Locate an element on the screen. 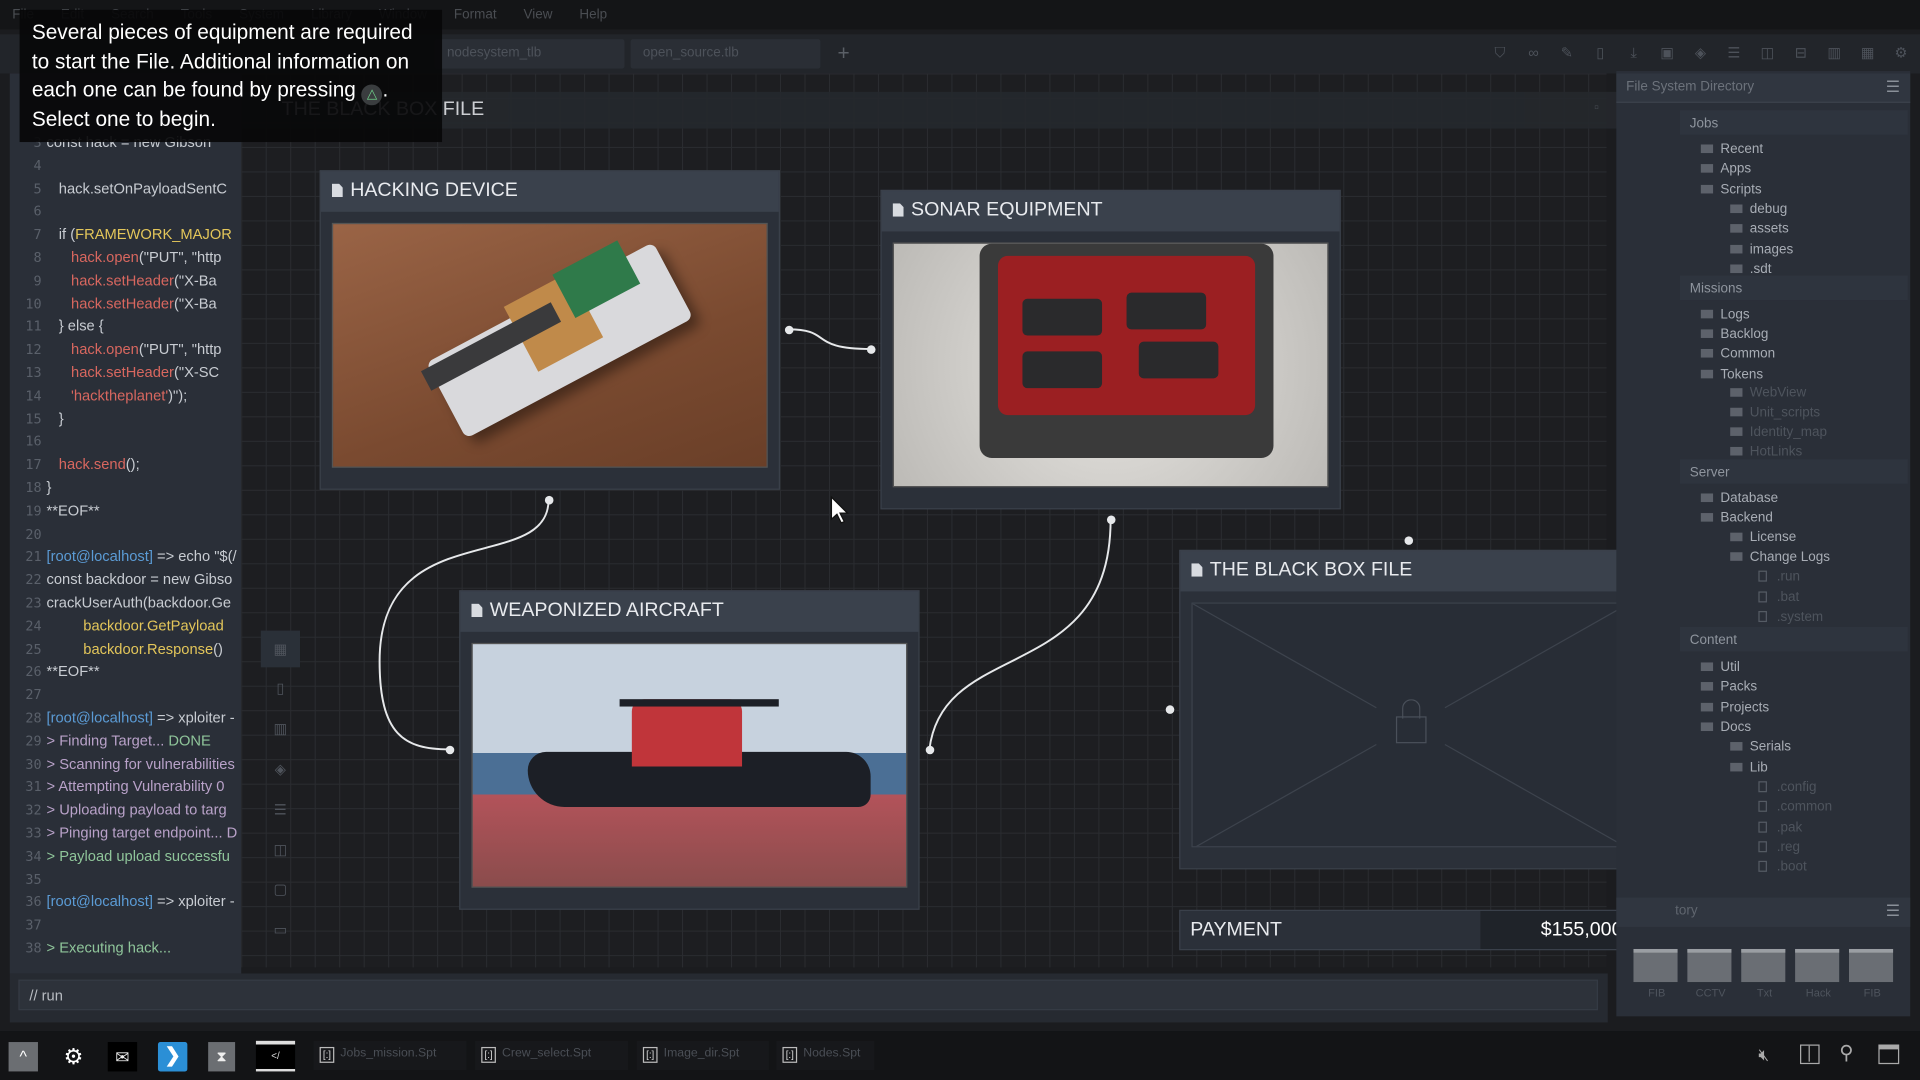  tree-item: .run is located at coordinates (1779, 576).